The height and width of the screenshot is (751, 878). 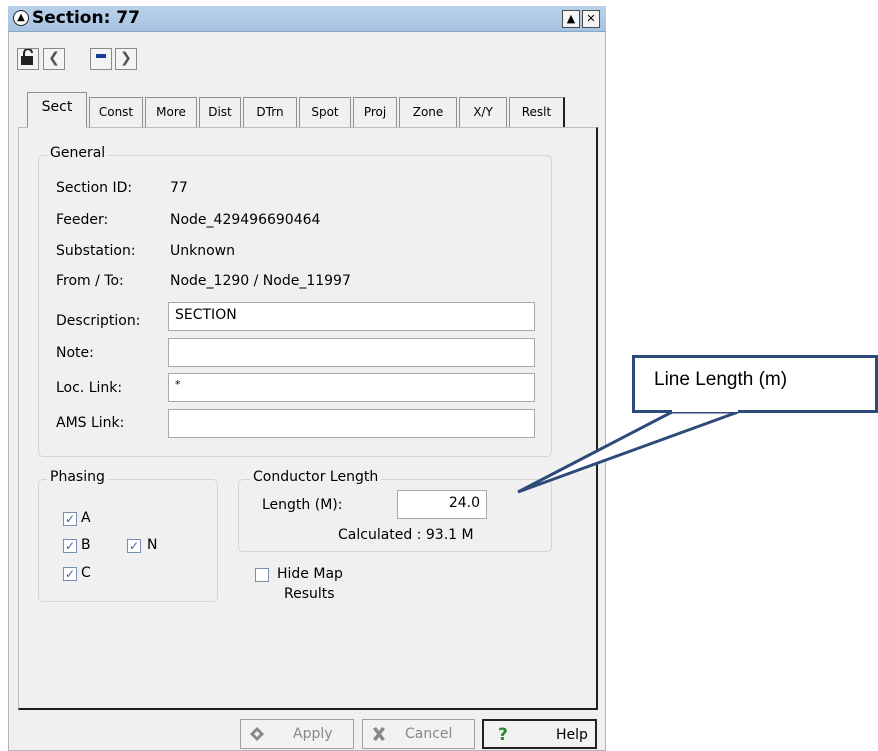 I want to click on tab-spot: Spot, so click(x=325, y=112).